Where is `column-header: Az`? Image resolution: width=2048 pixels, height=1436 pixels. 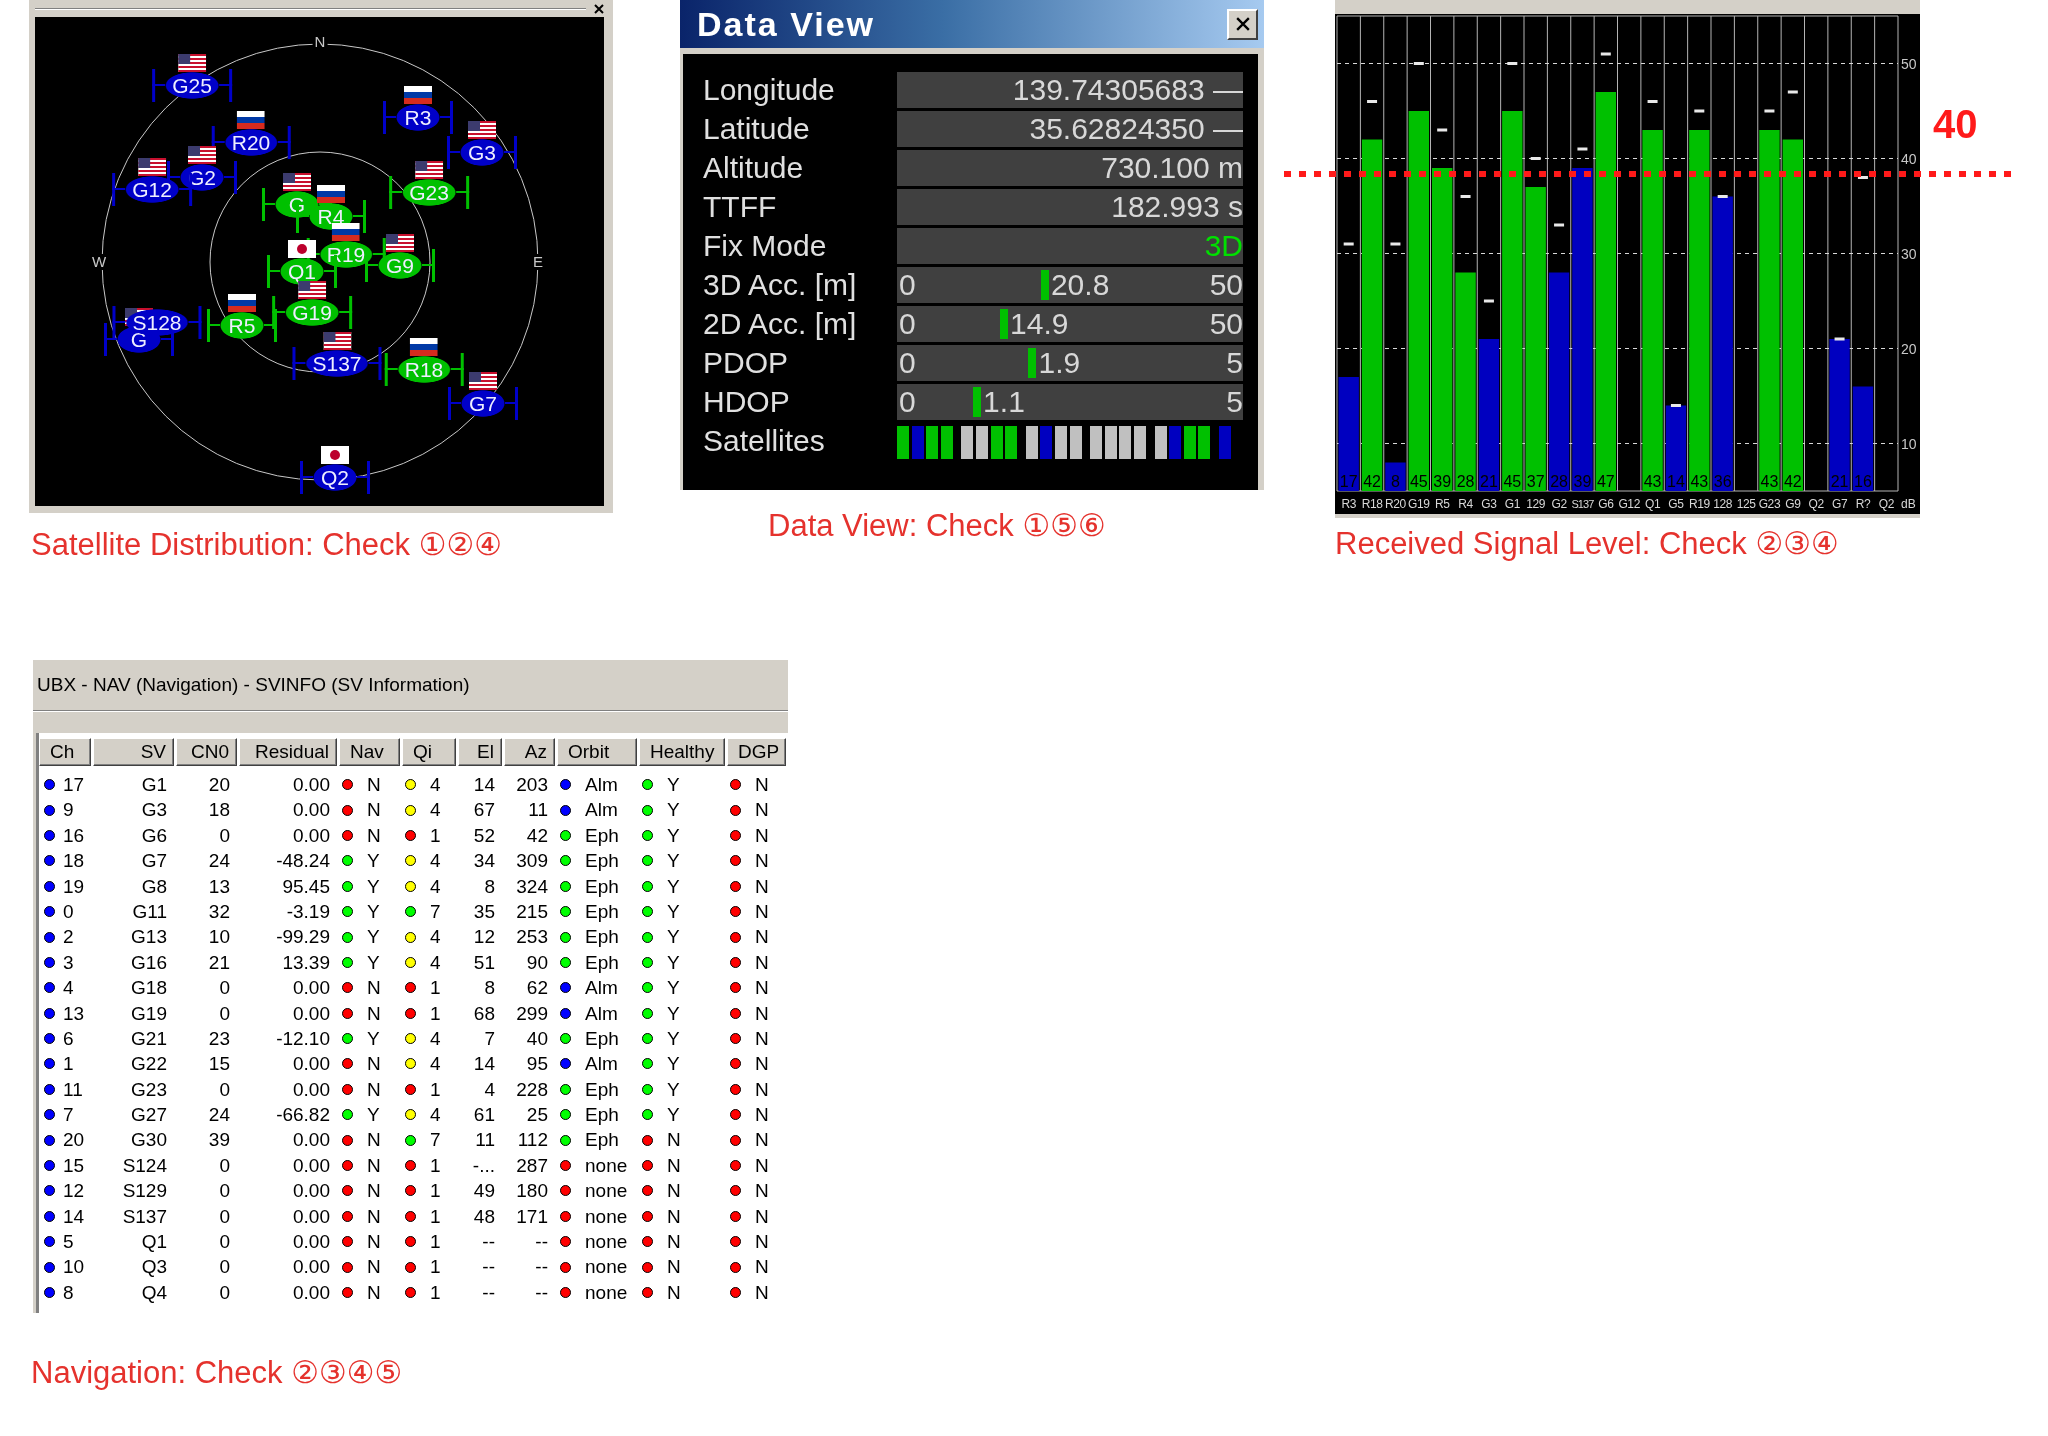
column-header: Az is located at coordinates (529, 752).